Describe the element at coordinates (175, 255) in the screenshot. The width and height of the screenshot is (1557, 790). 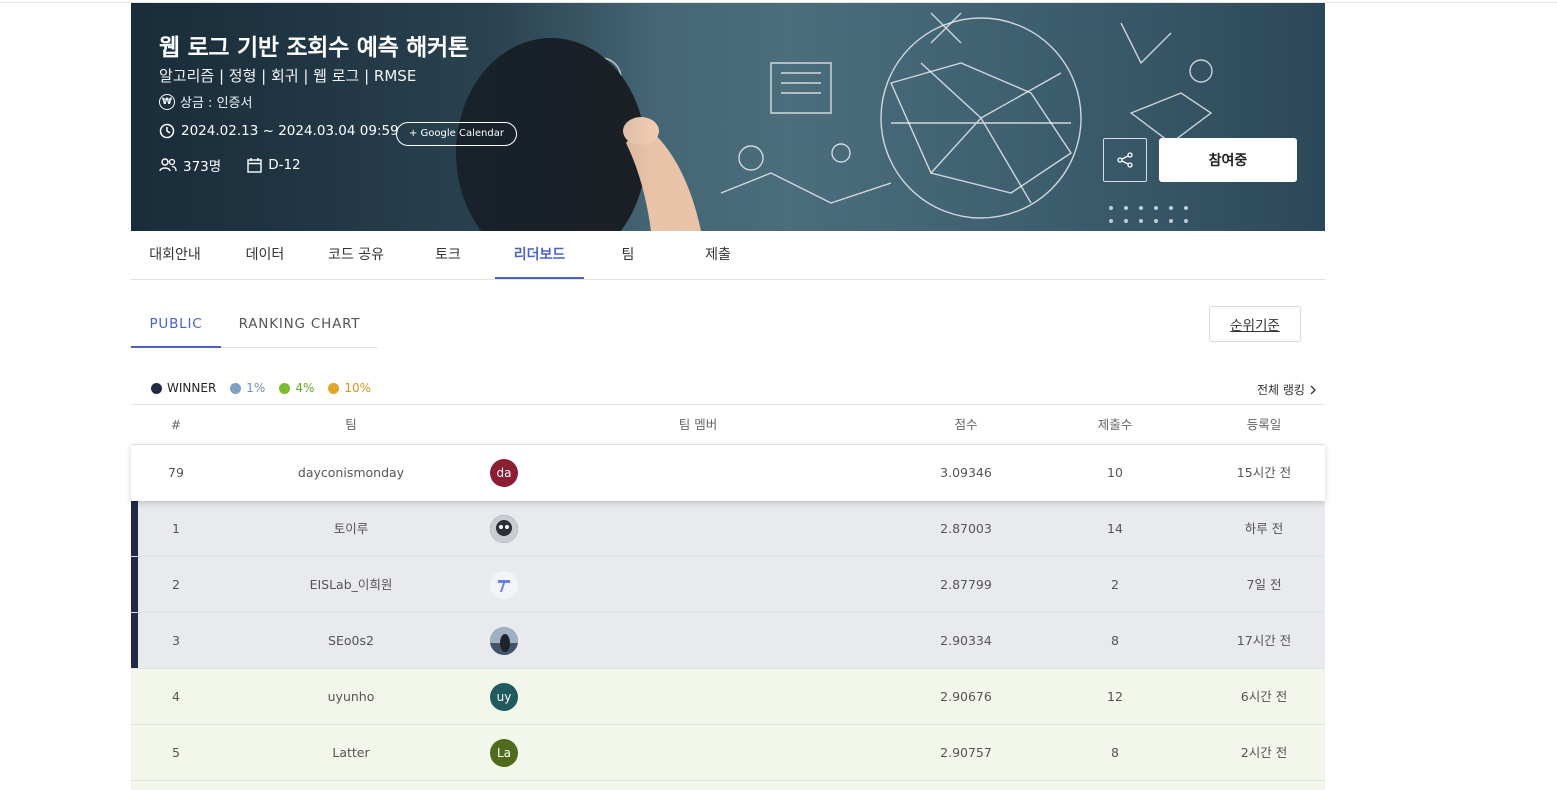
I see `tab-overview: 대회안내` at that location.